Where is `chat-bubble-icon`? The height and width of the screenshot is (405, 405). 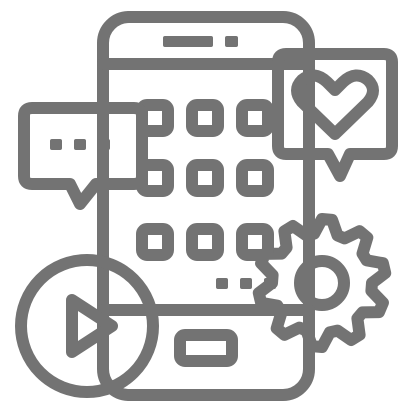 chat-bubble-icon is located at coordinates (83, 156).